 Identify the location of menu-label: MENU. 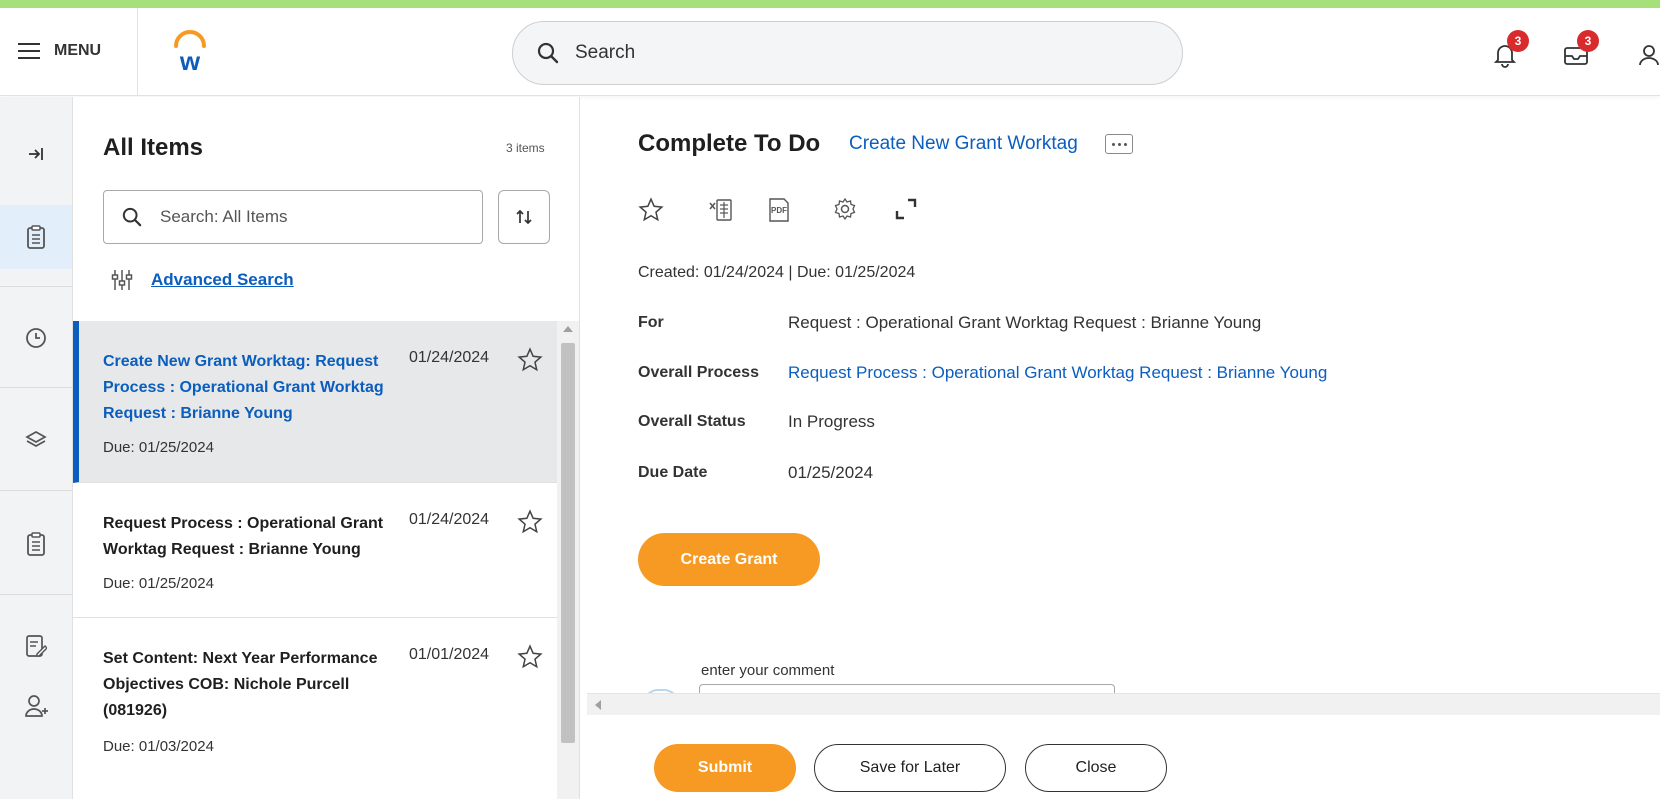
(78, 50).